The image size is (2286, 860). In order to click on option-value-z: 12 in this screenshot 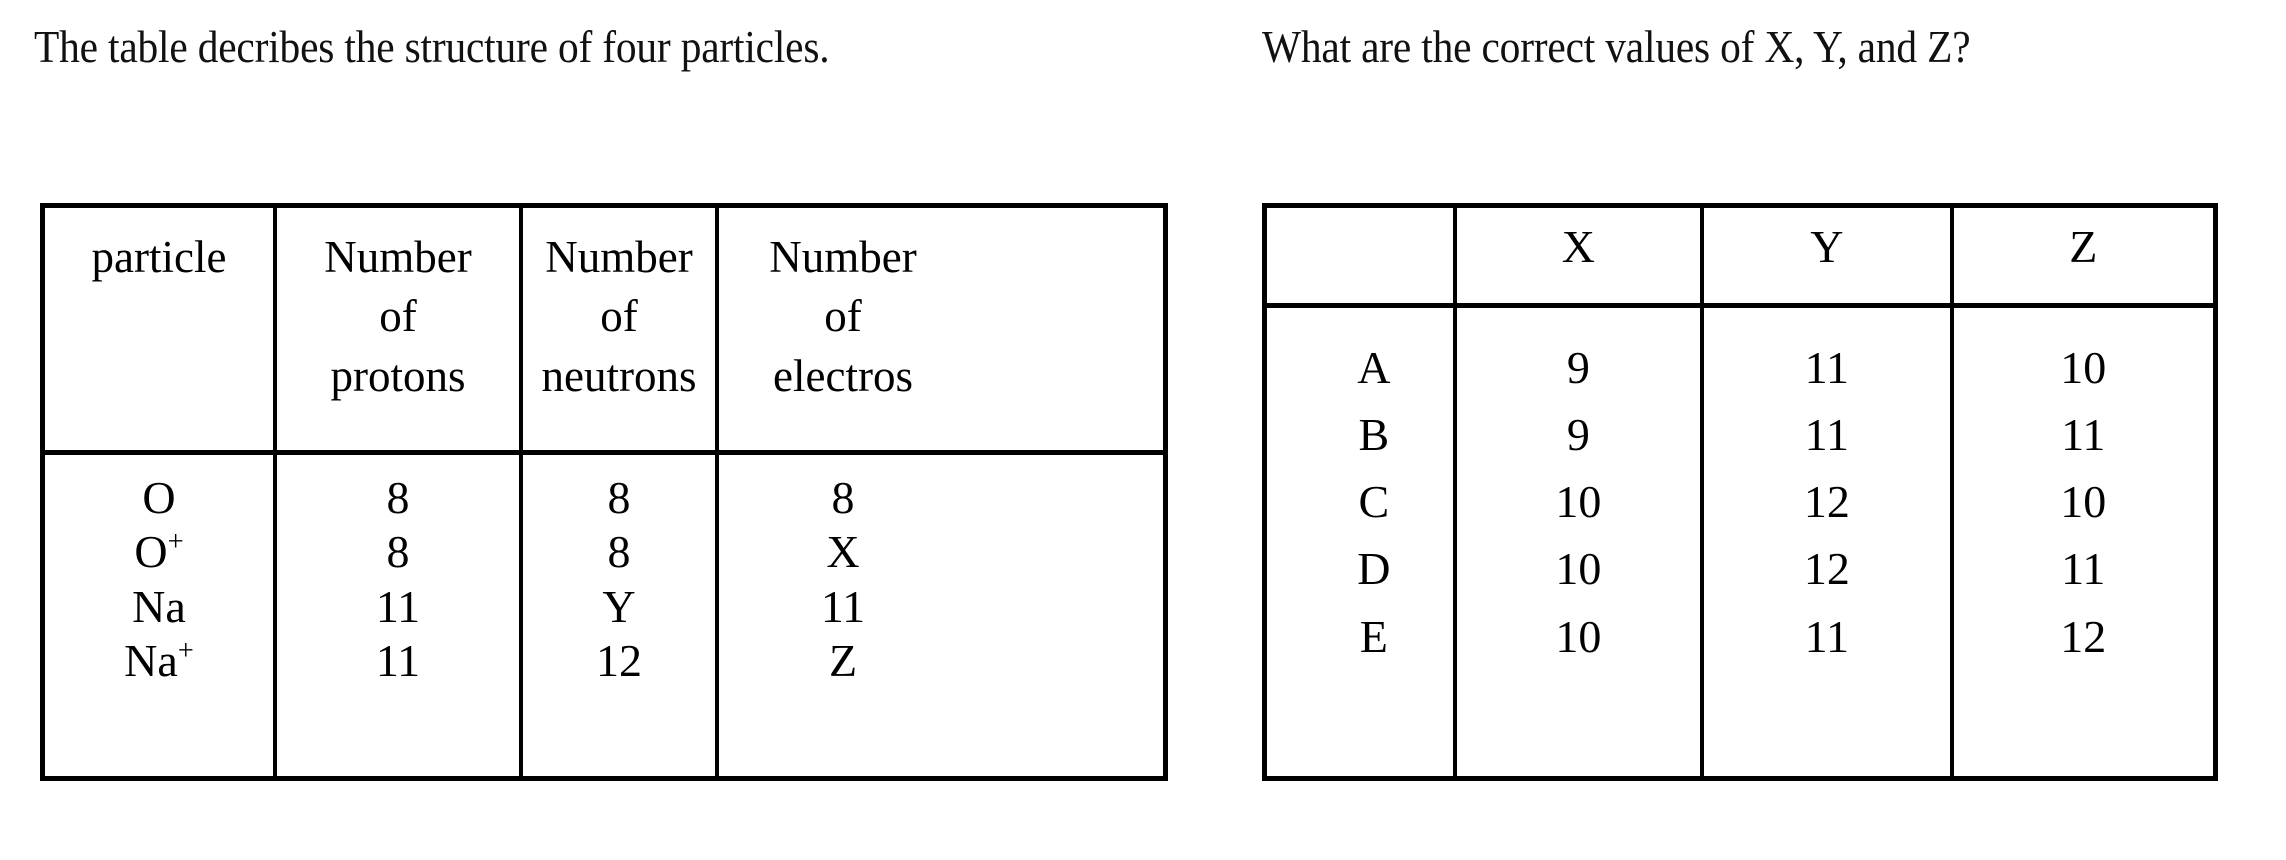, I will do `click(2083, 636)`.